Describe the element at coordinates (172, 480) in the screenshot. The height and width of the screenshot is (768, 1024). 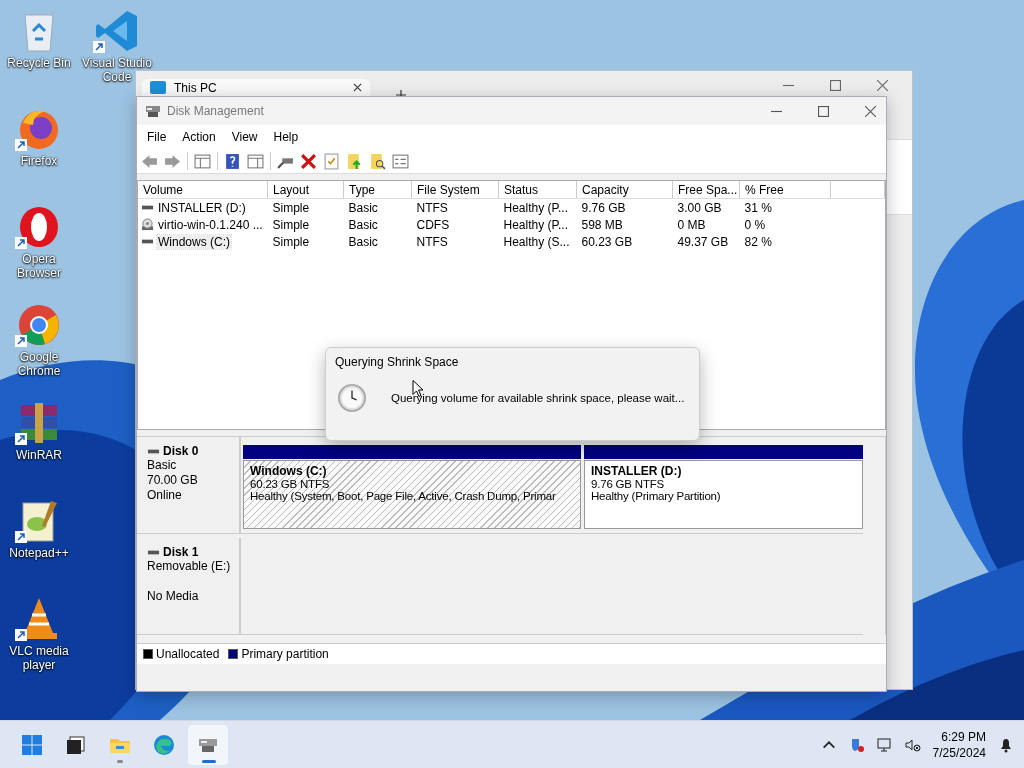
I see `disk-size: 70.00 GB` at that location.